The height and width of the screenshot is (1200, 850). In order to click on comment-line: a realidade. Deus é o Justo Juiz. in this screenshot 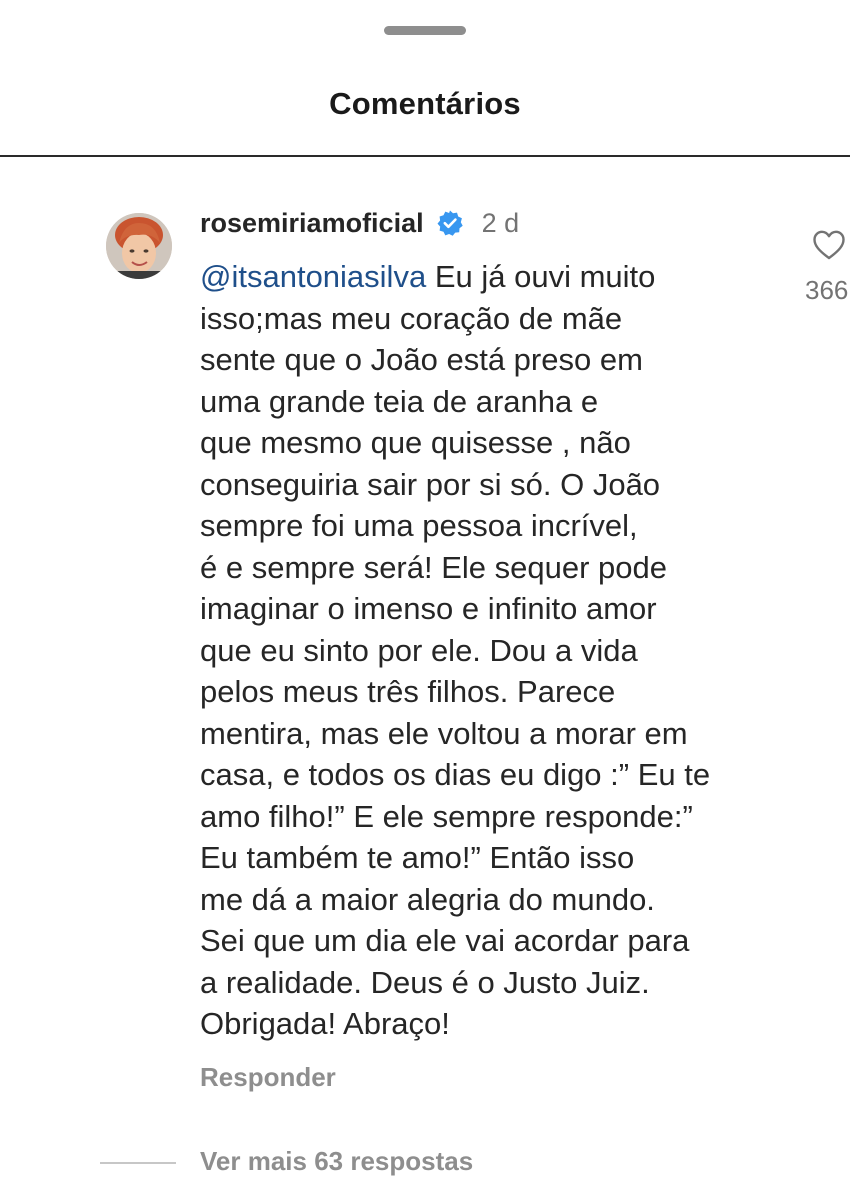, I will do `click(425, 982)`.